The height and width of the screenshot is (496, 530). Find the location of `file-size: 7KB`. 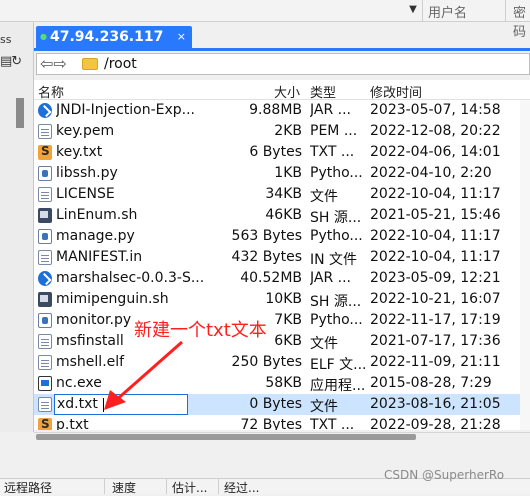

file-size: 7KB is located at coordinates (288, 320).